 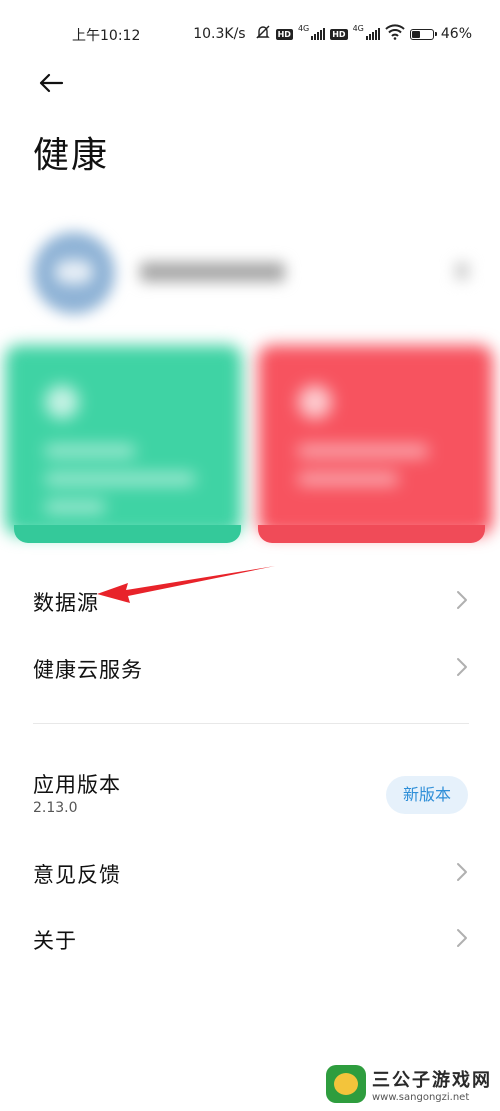 I want to click on status-bar: 上午10:12 10.3K/s HD 4G HD 4G 46%, so click(x=250, y=35).